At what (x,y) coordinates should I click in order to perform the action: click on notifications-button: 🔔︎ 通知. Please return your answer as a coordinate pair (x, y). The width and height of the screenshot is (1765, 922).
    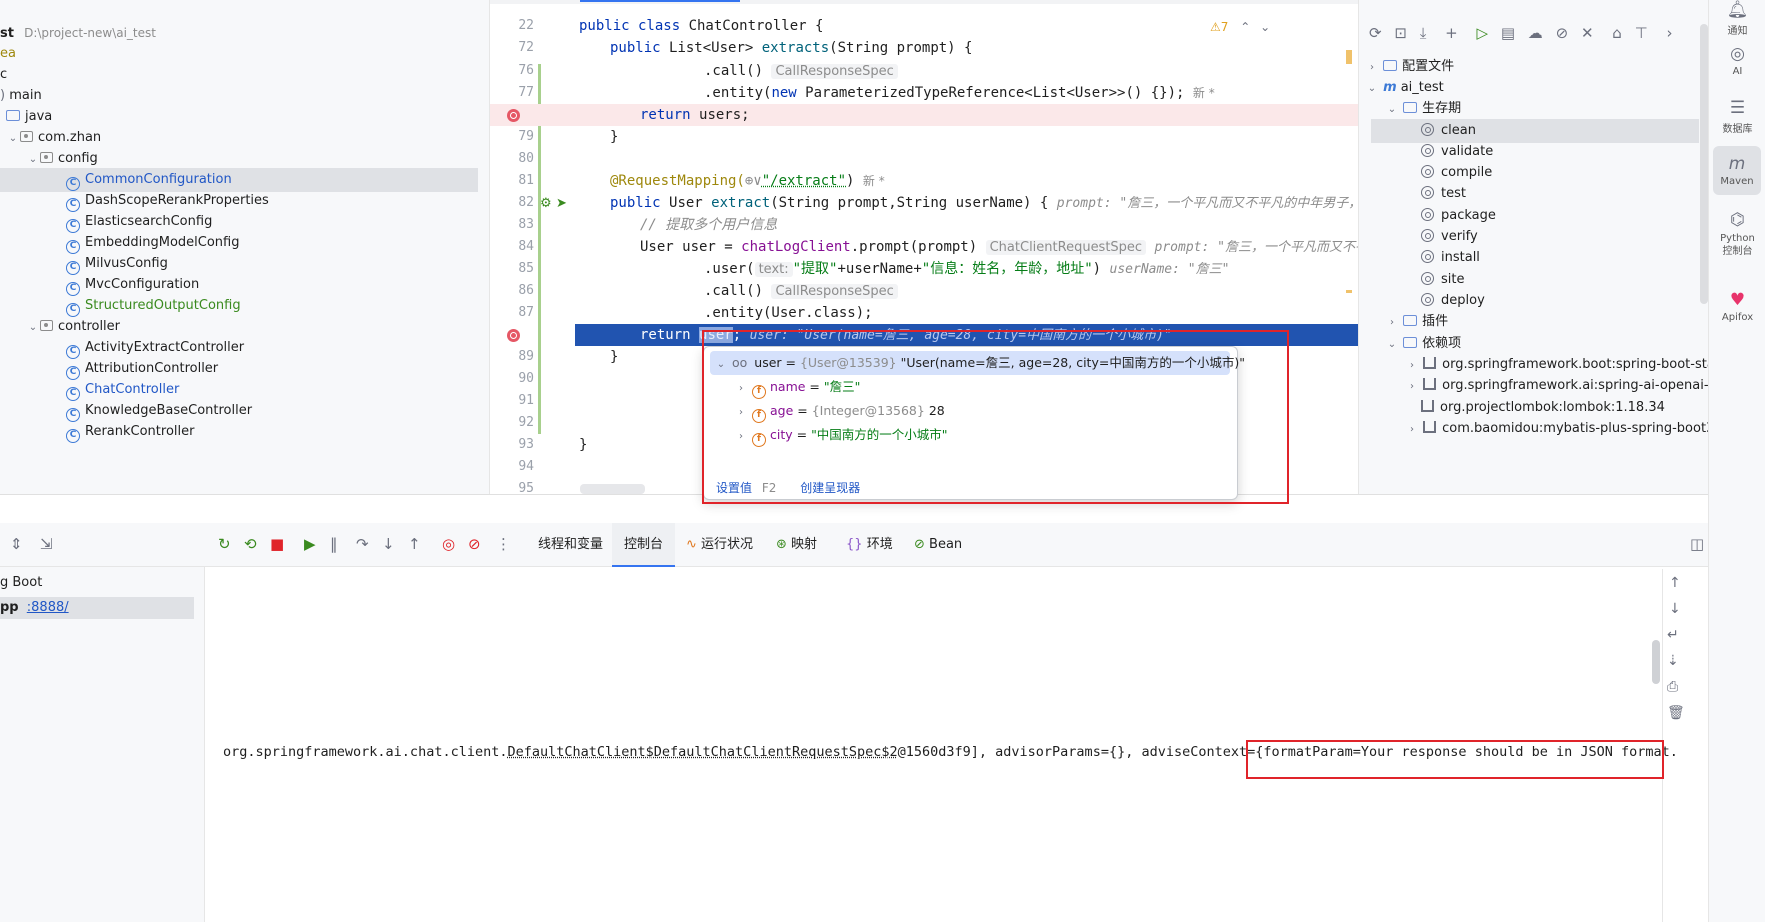
    Looking at the image, I should click on (1737, 18).